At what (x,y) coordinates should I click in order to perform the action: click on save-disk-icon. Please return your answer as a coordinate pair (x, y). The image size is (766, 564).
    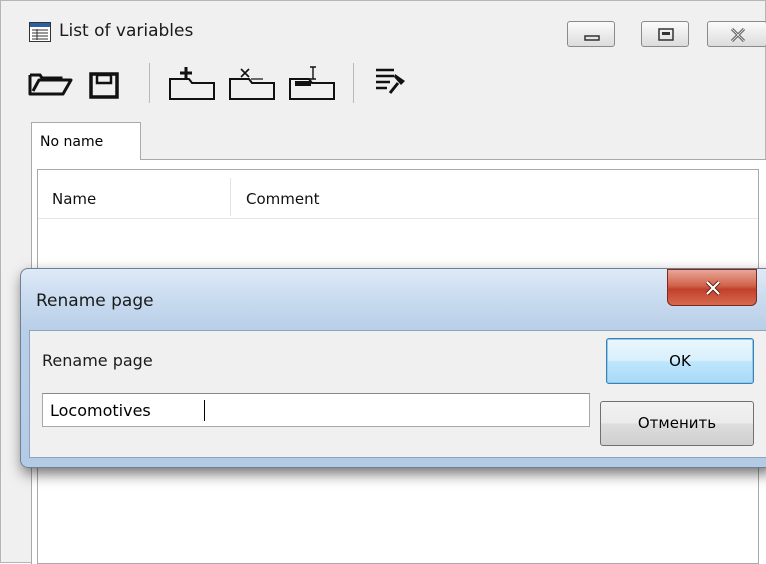
    Looking at the image, I should click on (105, 85).